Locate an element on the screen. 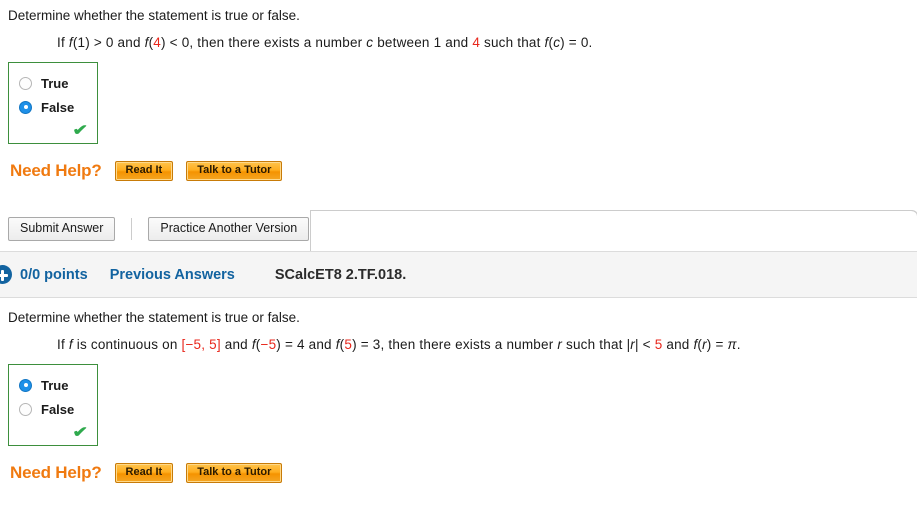  statement-run: such that | is located at coordinates (596, 344).